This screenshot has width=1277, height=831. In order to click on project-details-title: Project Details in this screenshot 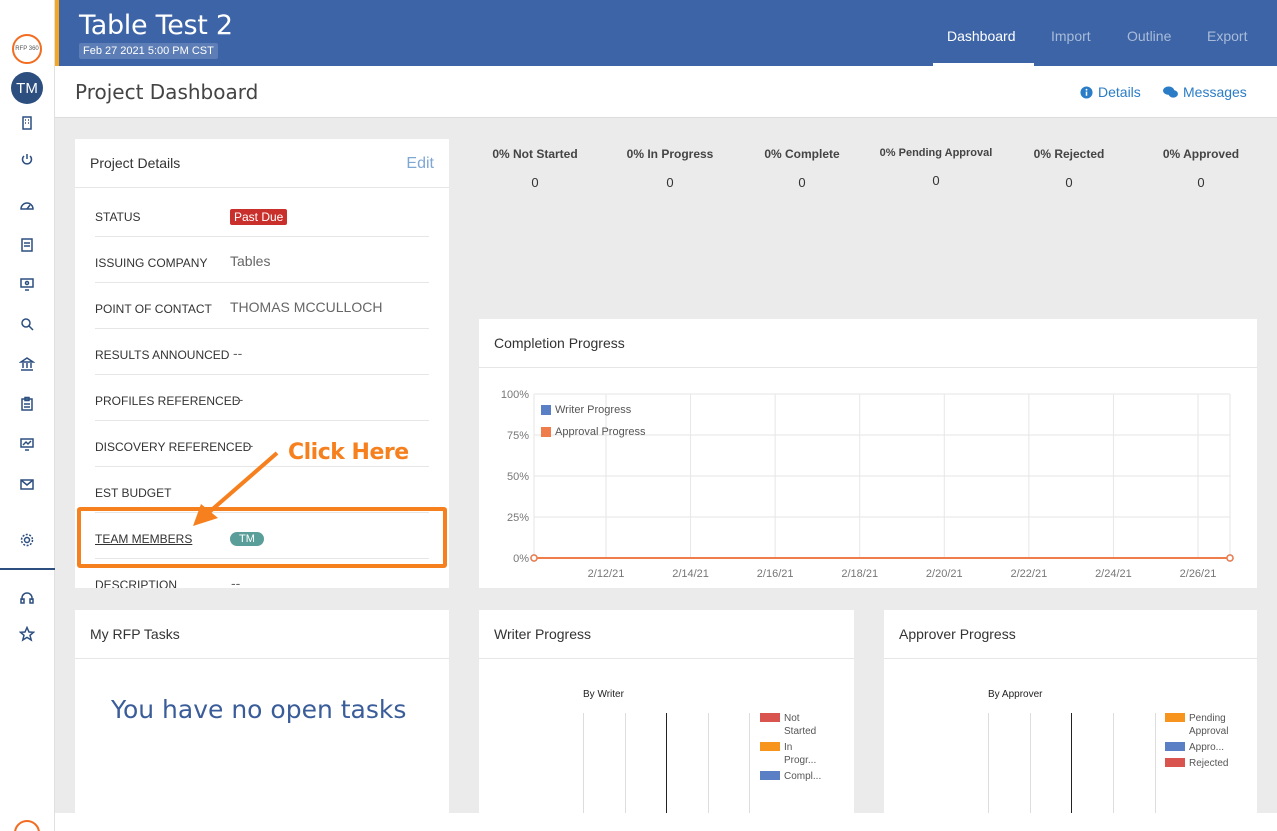, I will do `click(135, 163)`.